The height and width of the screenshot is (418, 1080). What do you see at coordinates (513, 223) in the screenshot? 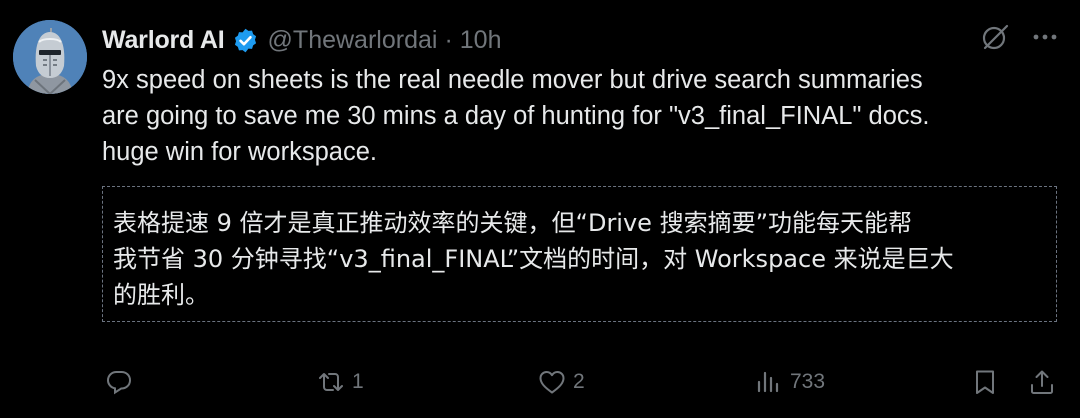
I see `translation-line: 表格提速 9 倍才是真正推动效率的关键，但“Drive 搜索摘要”功能每天能帮` at bounding box center [513, 223].